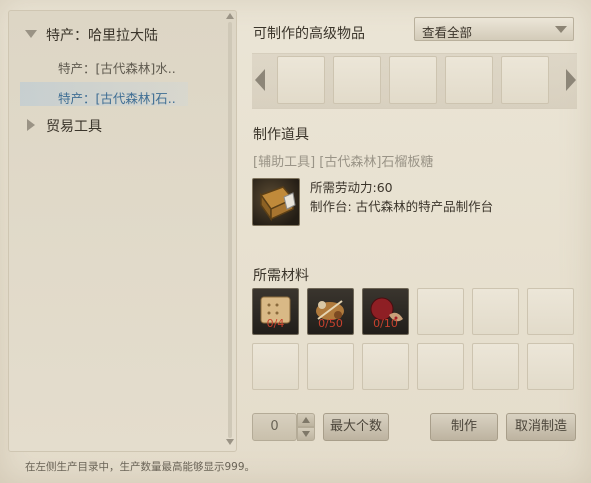 The width and height of the screenshot is (591, 483). Describe the element at coordinates (102, 35) in the screenshot. I see `tree-category-specialty: 特产：哈里拉大陆` at that location.